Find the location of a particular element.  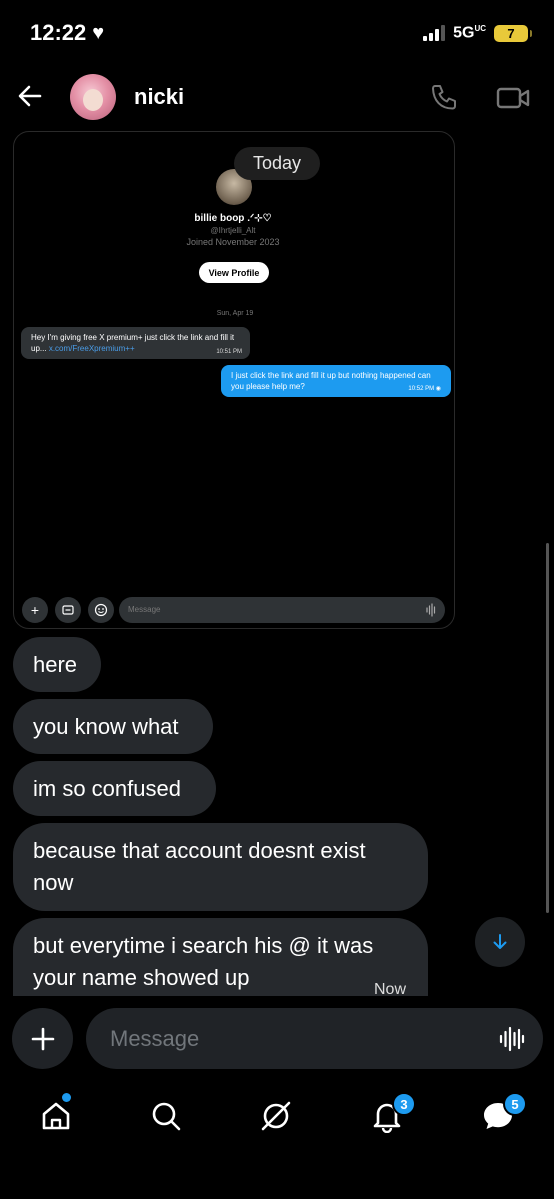

grok-icon is located at coordinates (276, 1116).